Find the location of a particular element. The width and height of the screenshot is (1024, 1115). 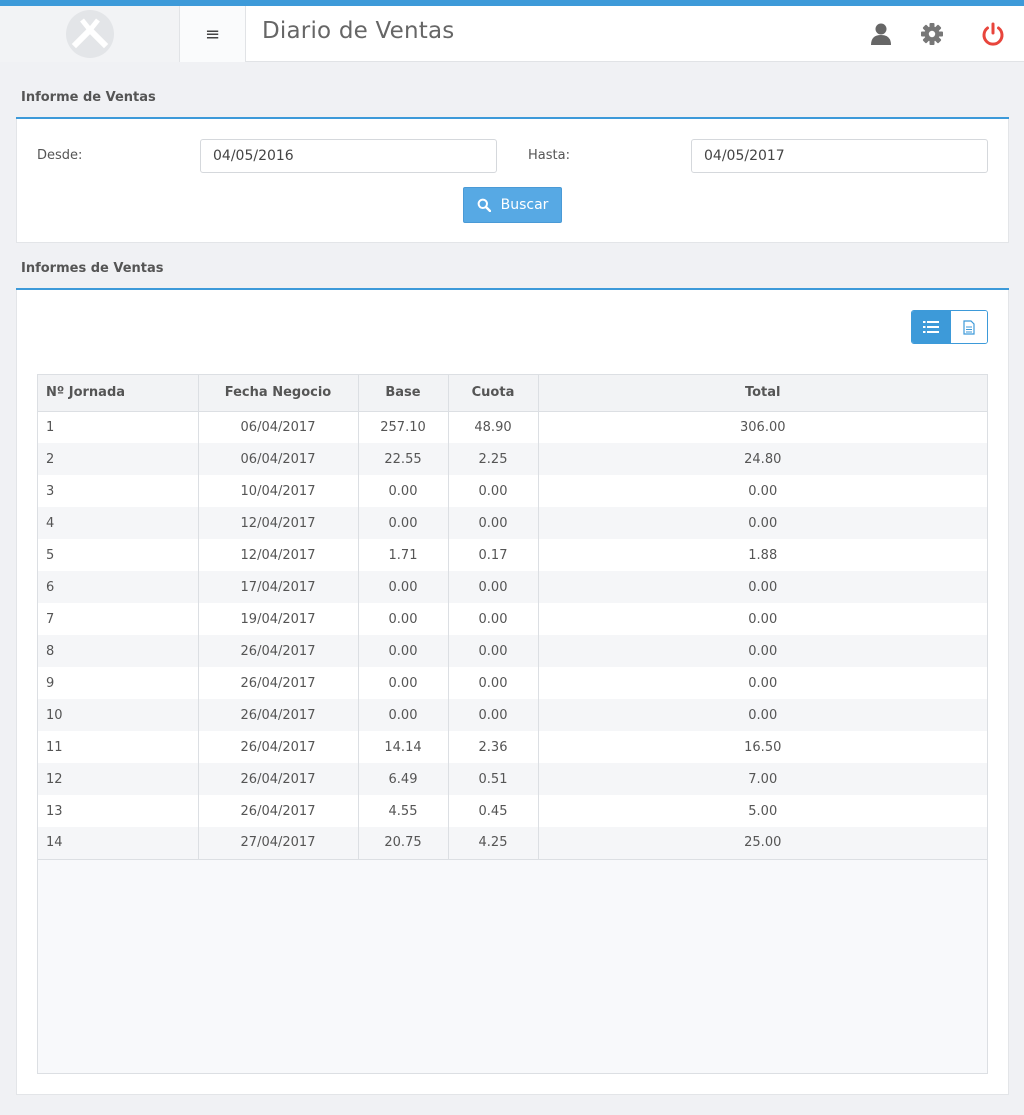

cell-fecha: 19/04/2017 is located at coordinates (278, 619).